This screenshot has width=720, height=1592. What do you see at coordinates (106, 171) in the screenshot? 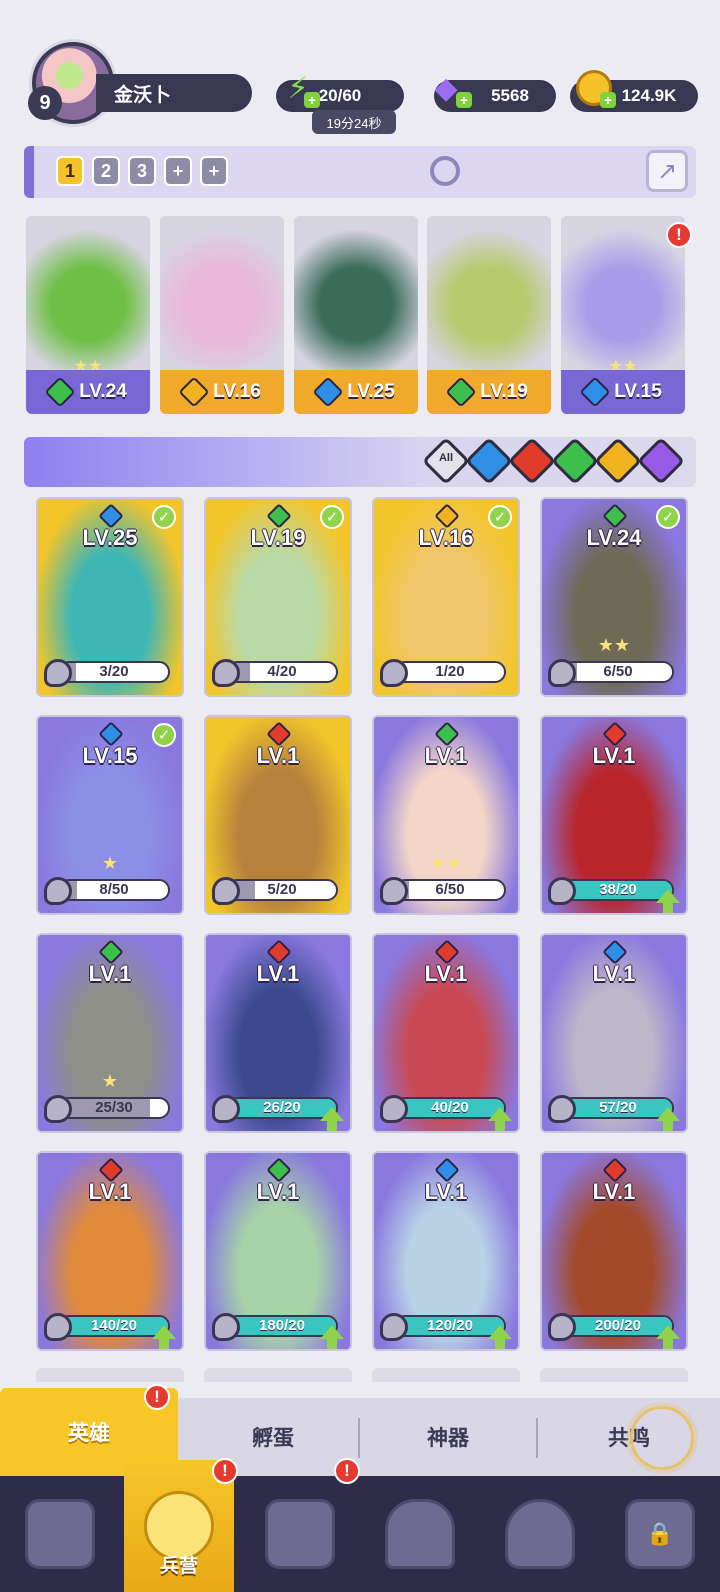
I see `team-tab-2: 2` at bounding box center [106, 171].